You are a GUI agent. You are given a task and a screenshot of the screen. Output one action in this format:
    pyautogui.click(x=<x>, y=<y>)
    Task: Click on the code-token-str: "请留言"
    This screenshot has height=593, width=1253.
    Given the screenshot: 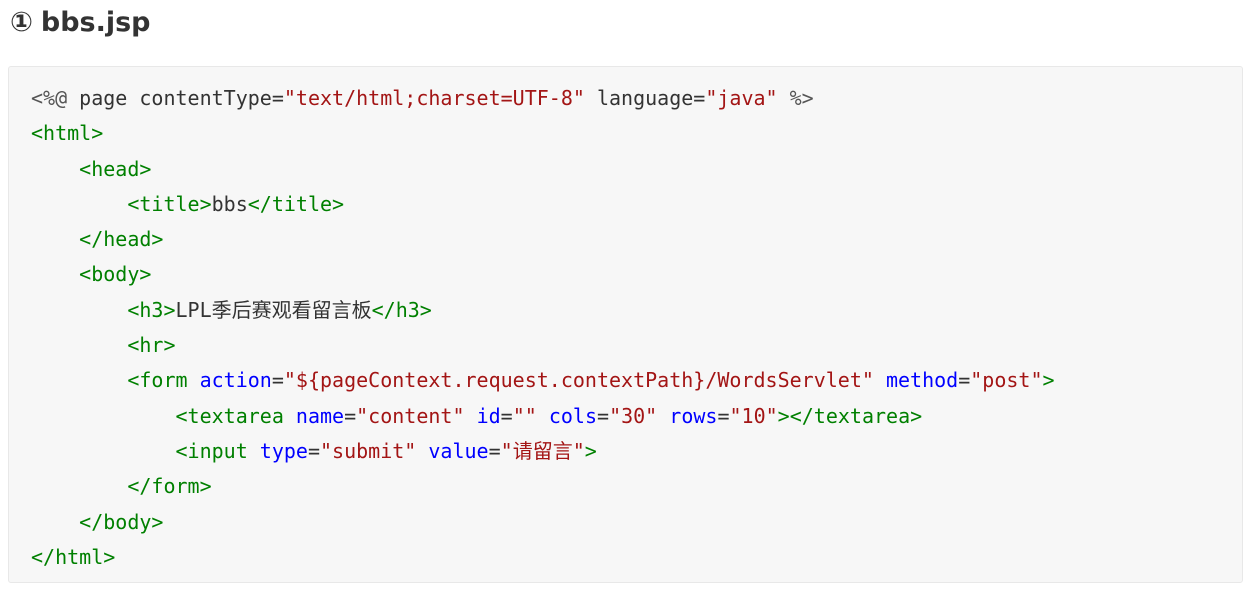 What is the action you would take?
    pyautogui.click(x=542, y=450)
    